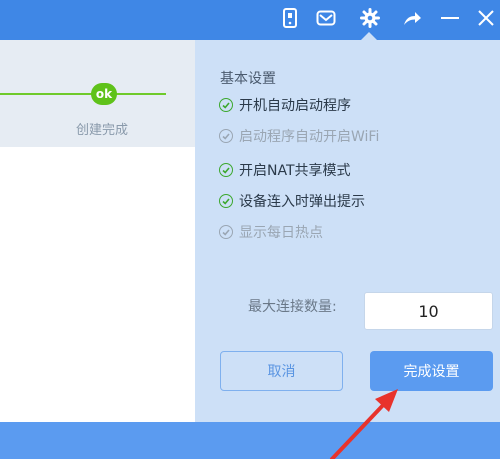 The height and width of the screenshot is (459, 500). I want to click on gear-icon, so click(370, 18).